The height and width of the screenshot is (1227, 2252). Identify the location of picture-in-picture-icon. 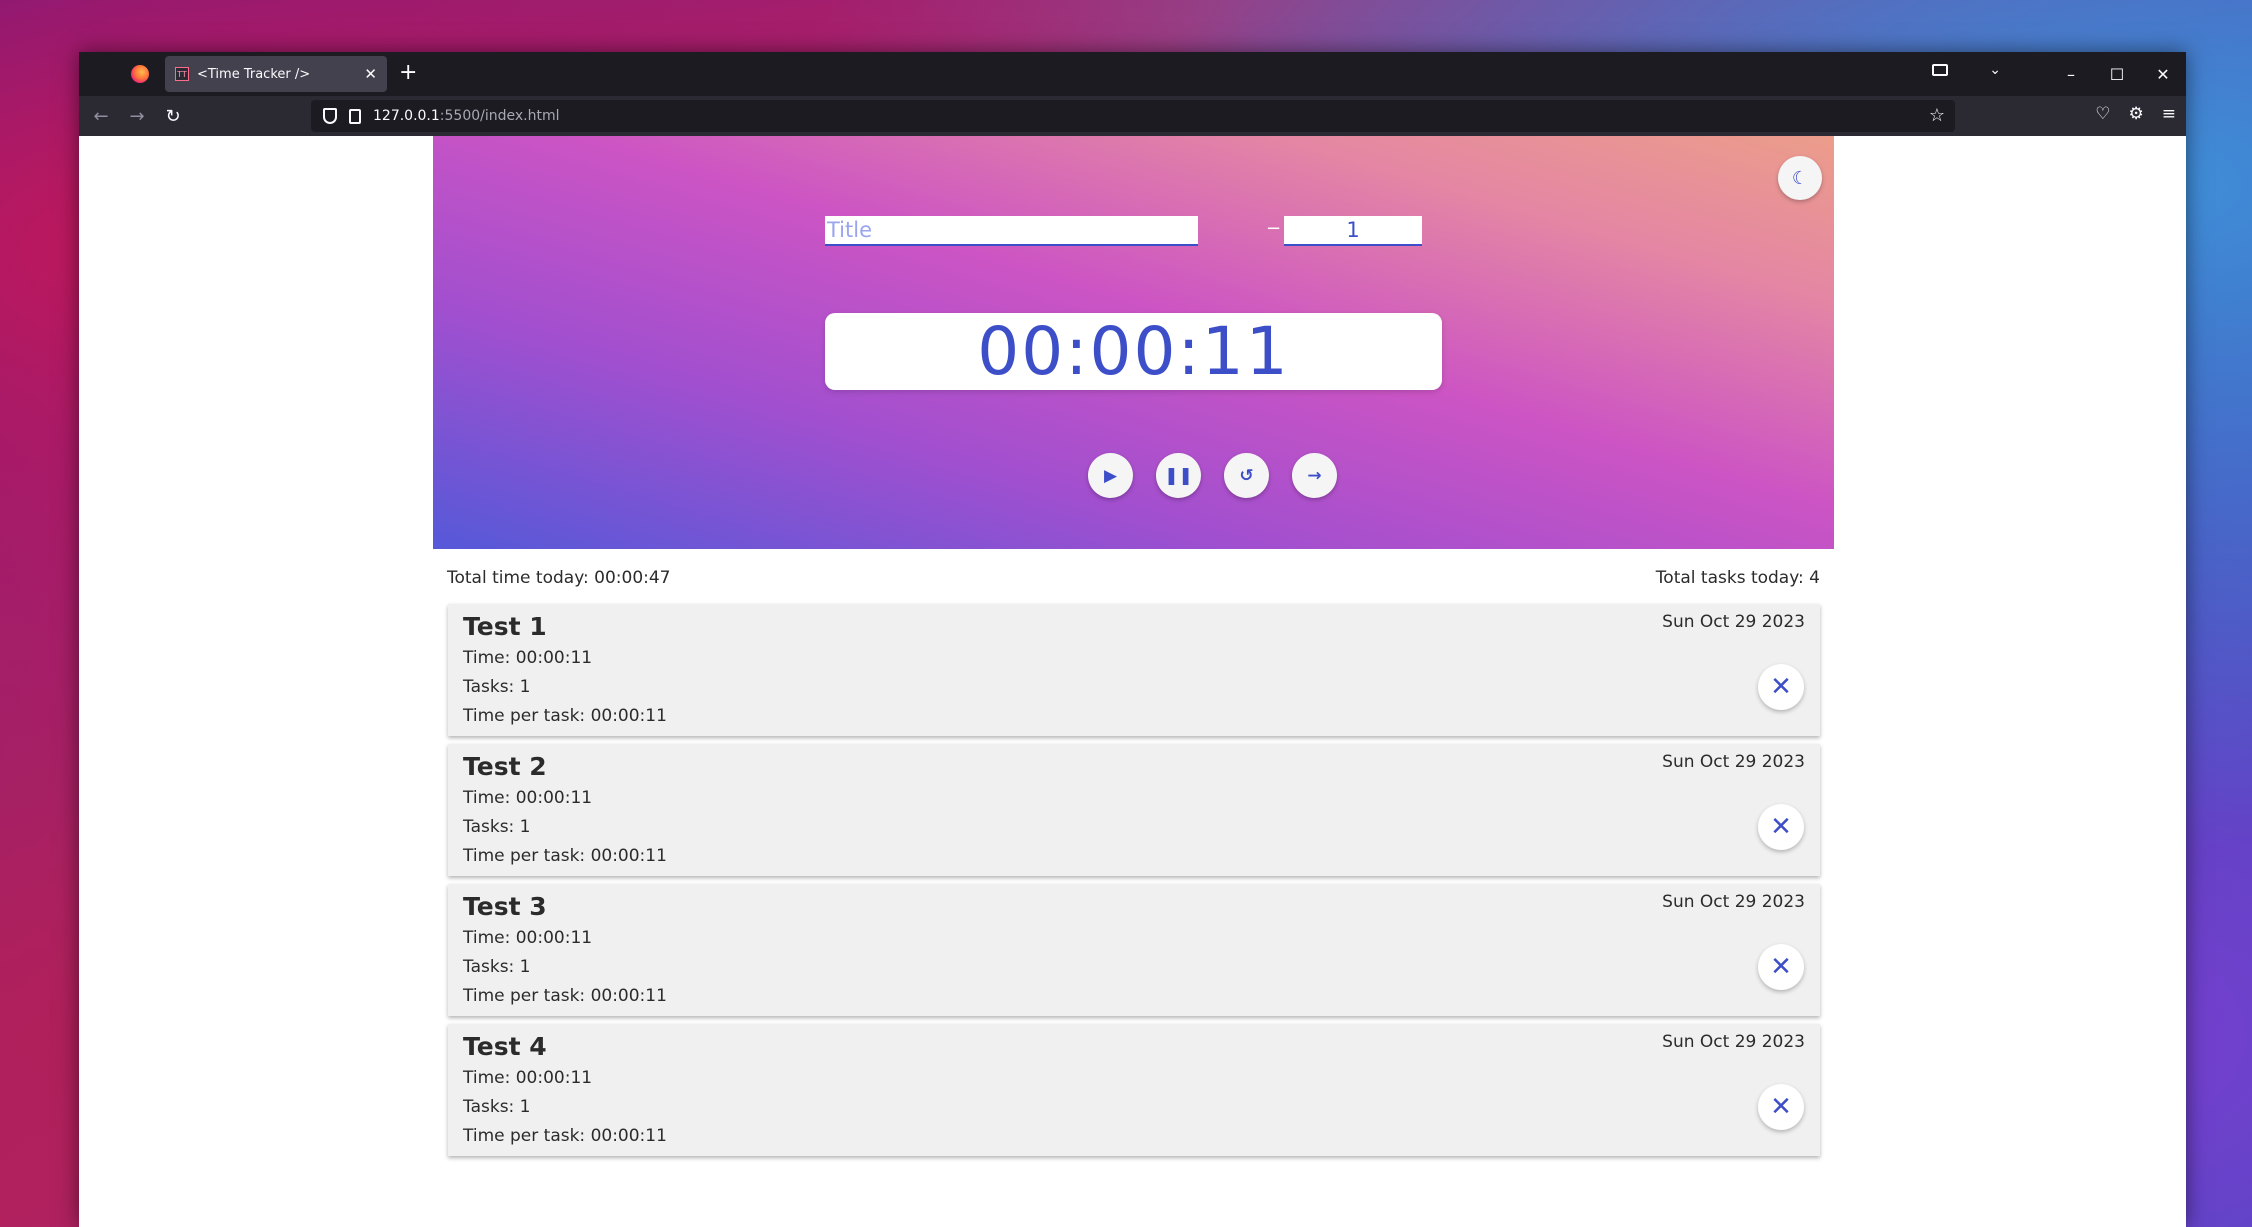
(1940, 70).